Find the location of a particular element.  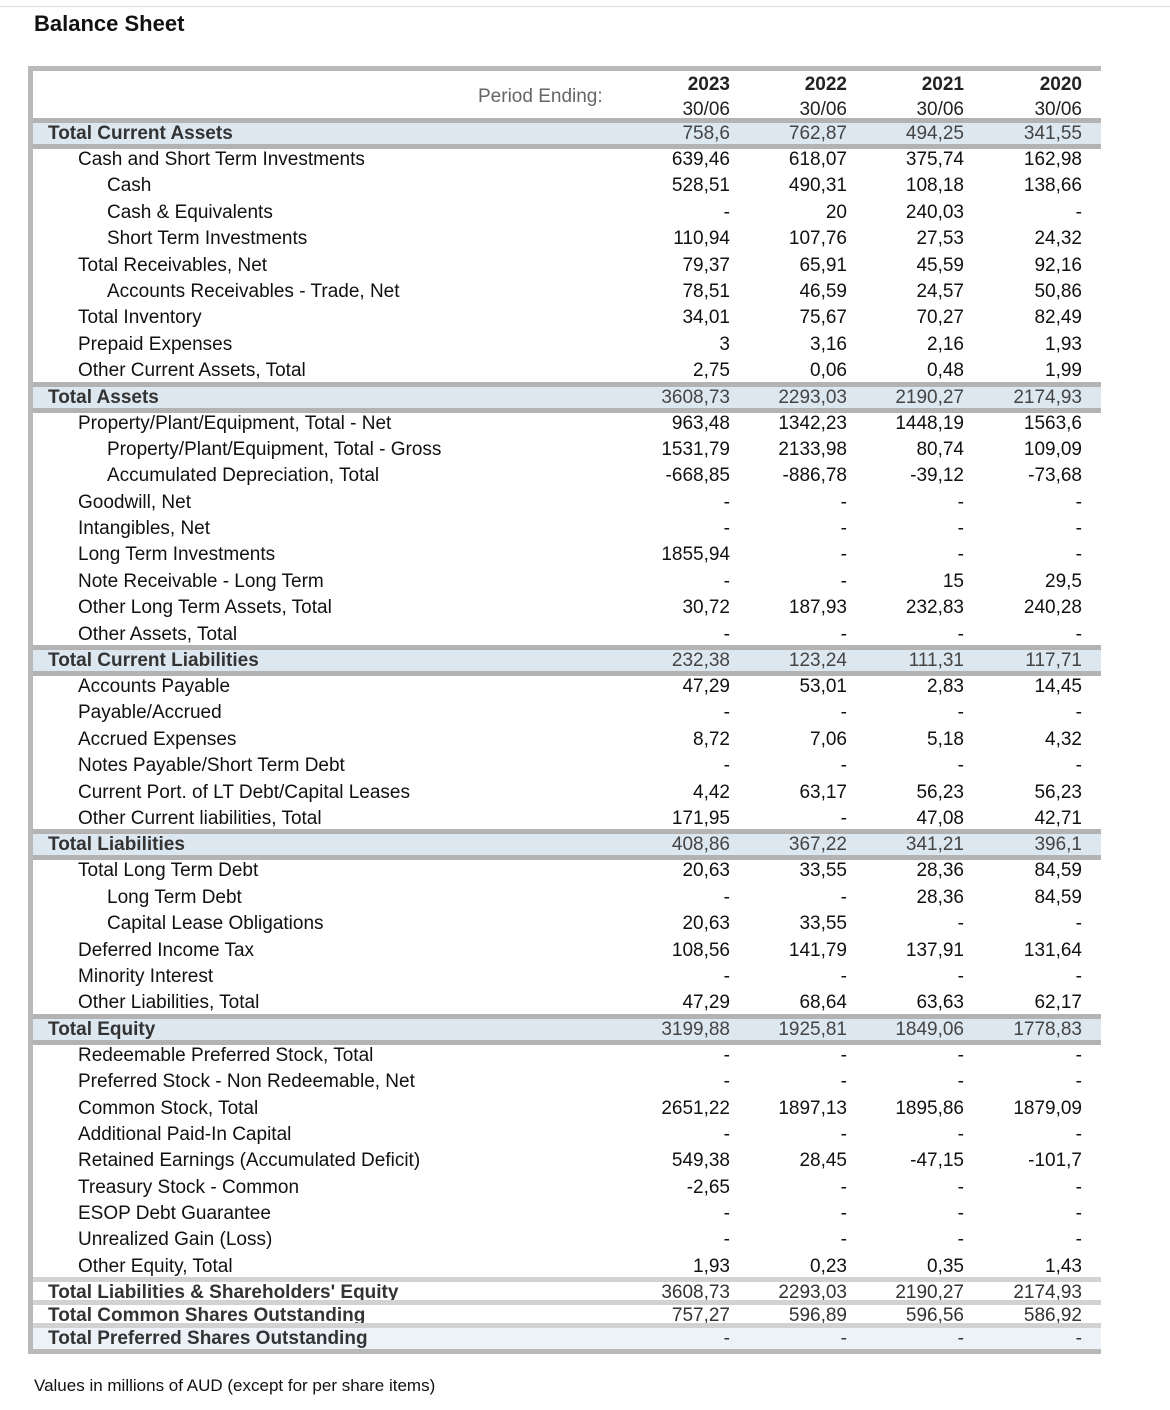

total-row: Total Liabilities 408,86 367,22 341,21 396,1 is located at coordinates (567, 845).